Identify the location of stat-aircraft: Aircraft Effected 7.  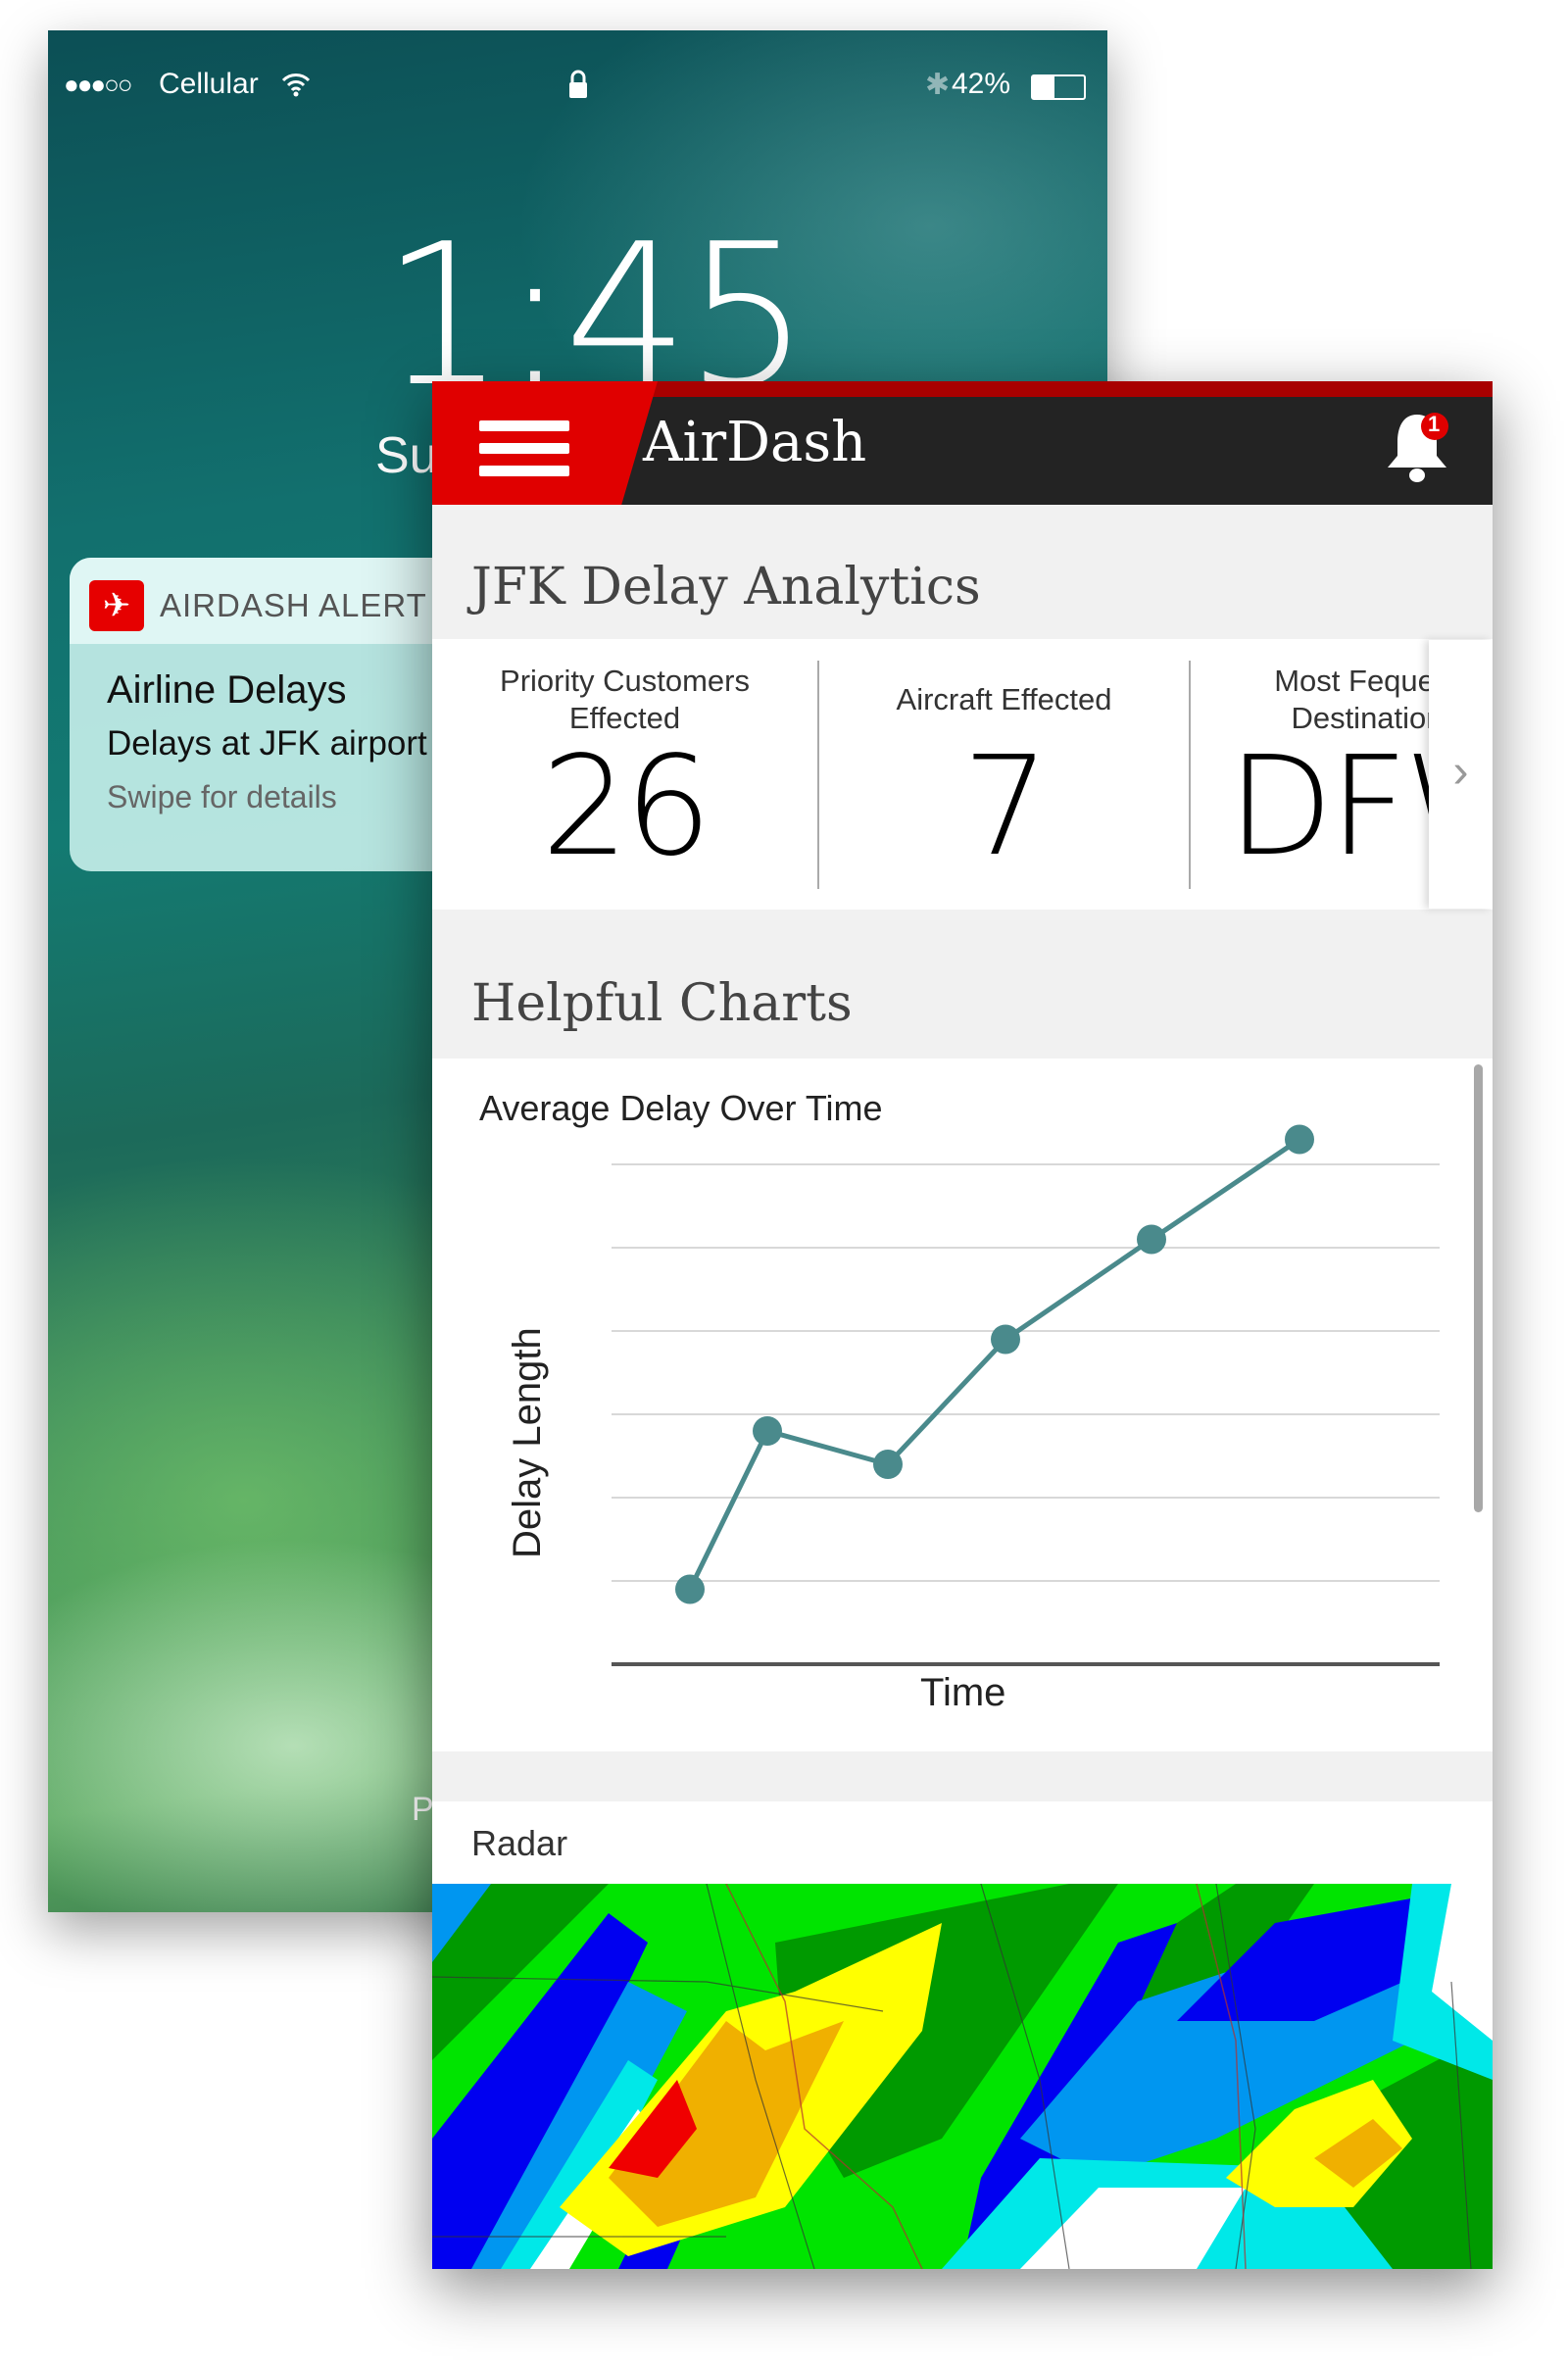
(1004, 774).